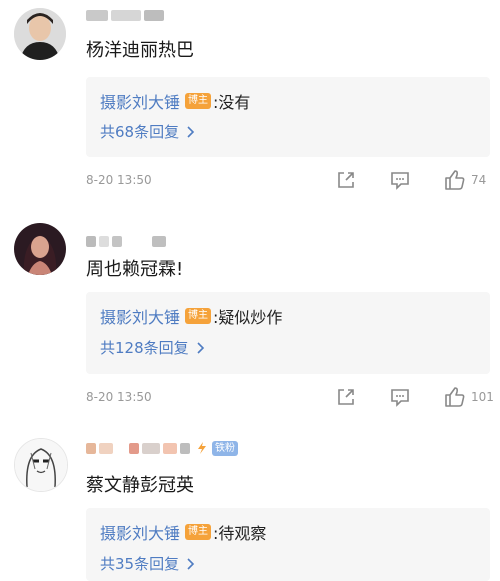  I want to click on reply-text: :待观察, so click(240, 533).